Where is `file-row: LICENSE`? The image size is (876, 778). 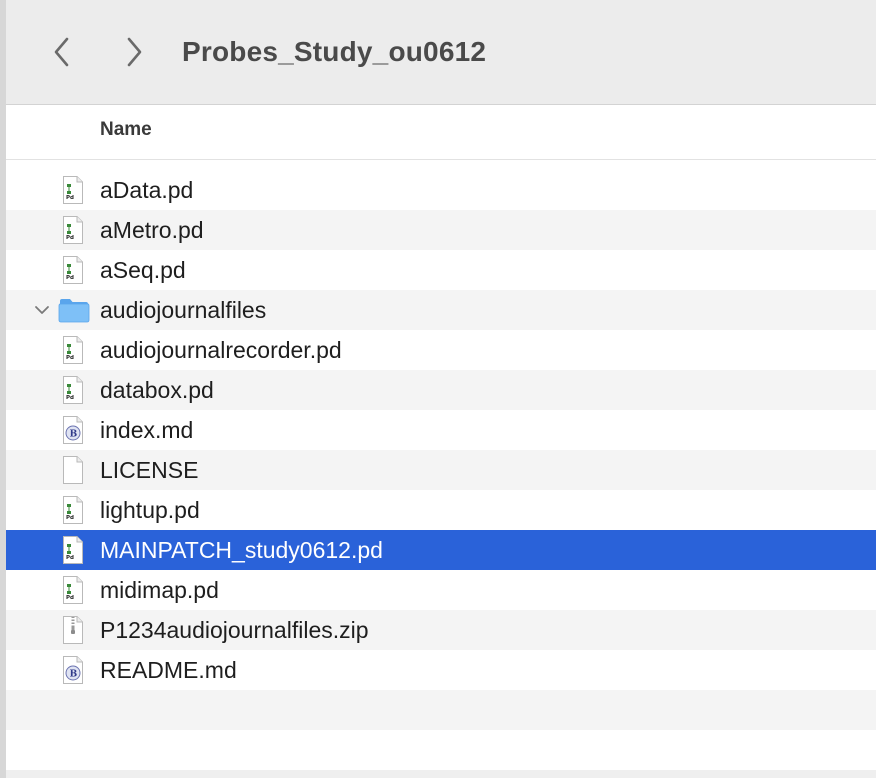 file-row: LICENSE is located at coordinates (441, 470).